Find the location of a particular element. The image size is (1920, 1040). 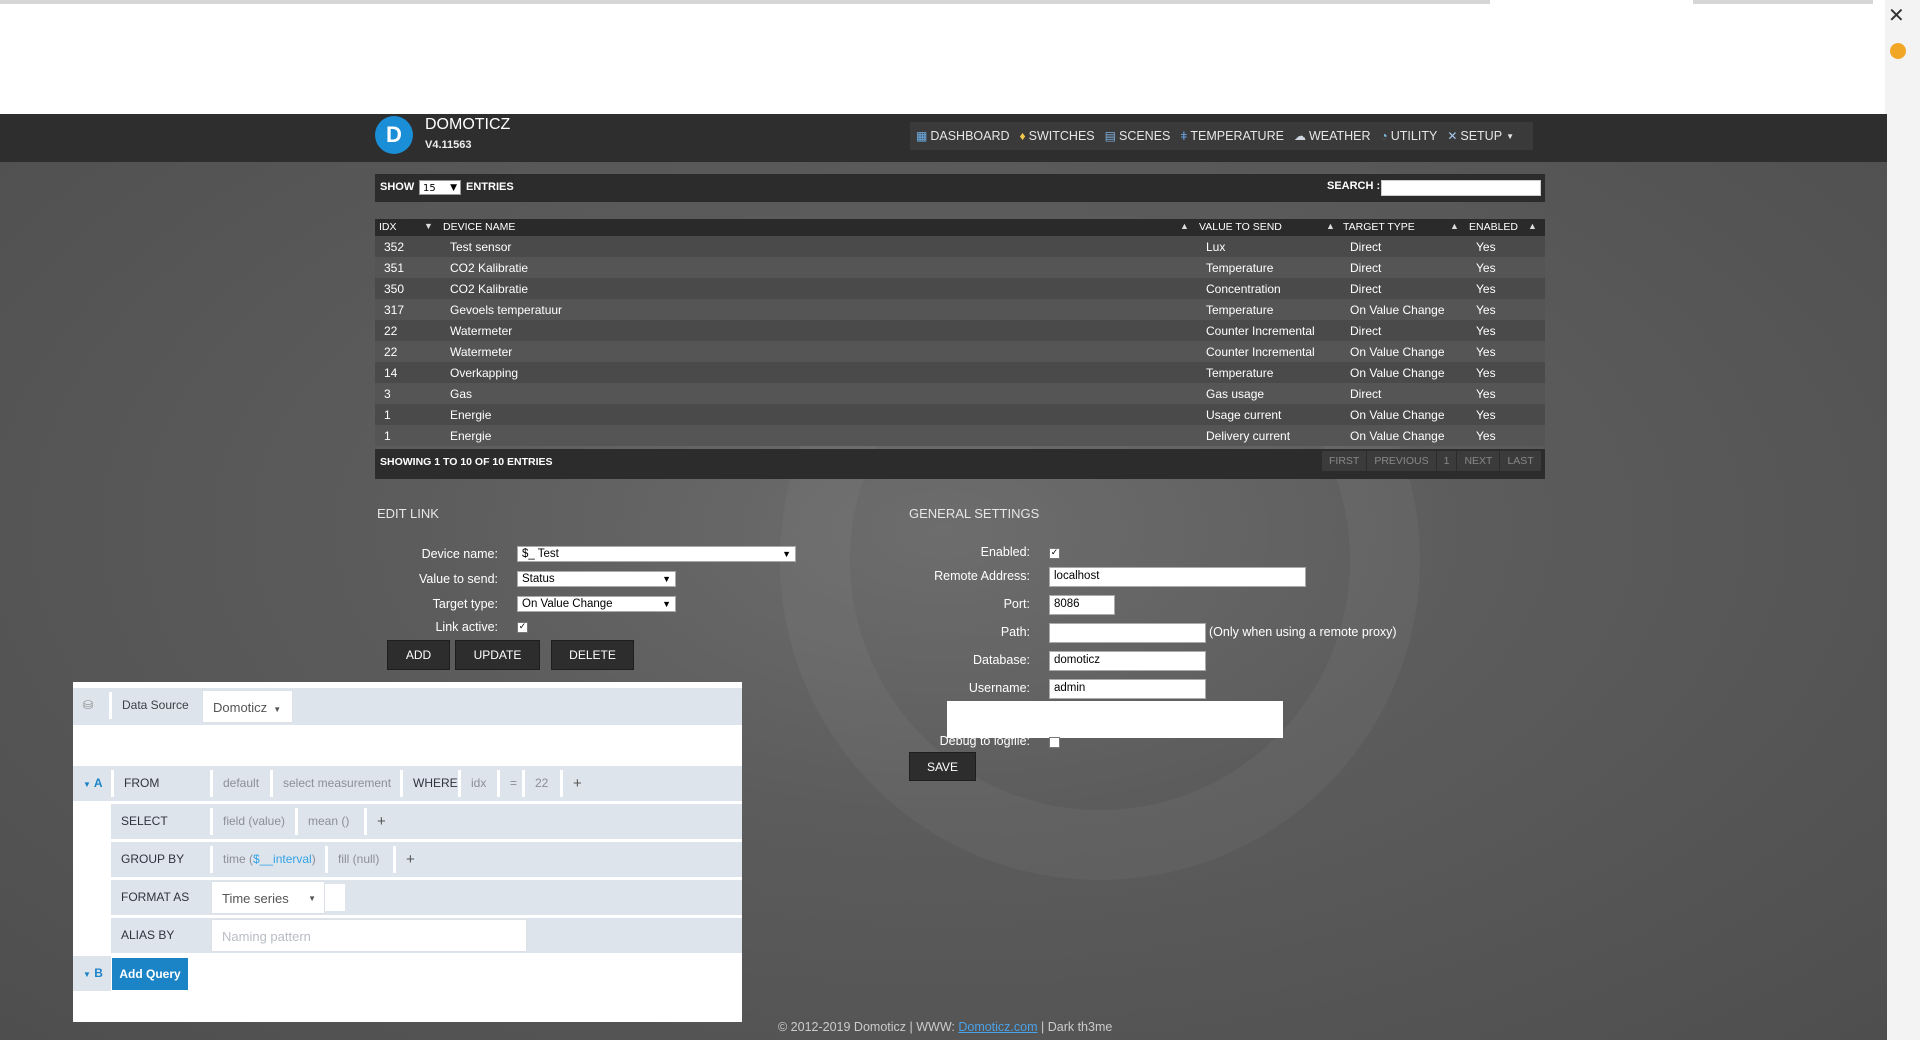

where-operator: = is located at coordinates (509, 783).